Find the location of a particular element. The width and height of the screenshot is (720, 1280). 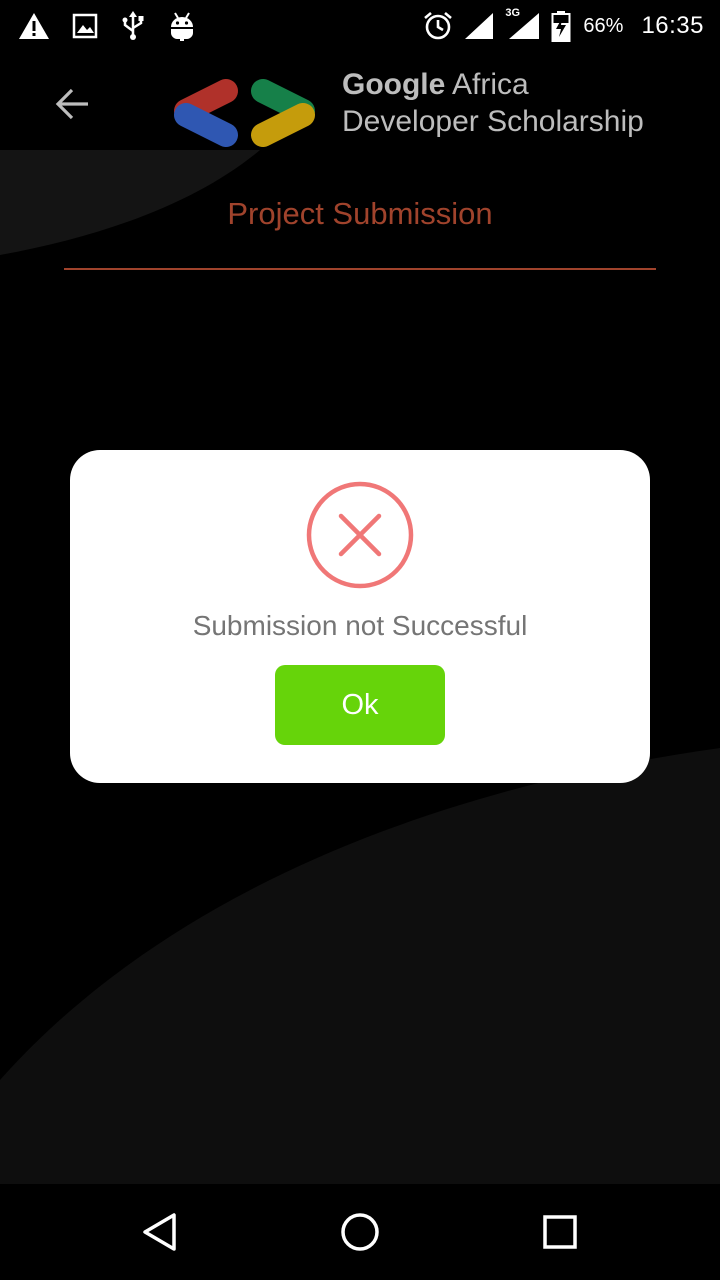

brand-africa: Africa is located at coordinates (487, 84).